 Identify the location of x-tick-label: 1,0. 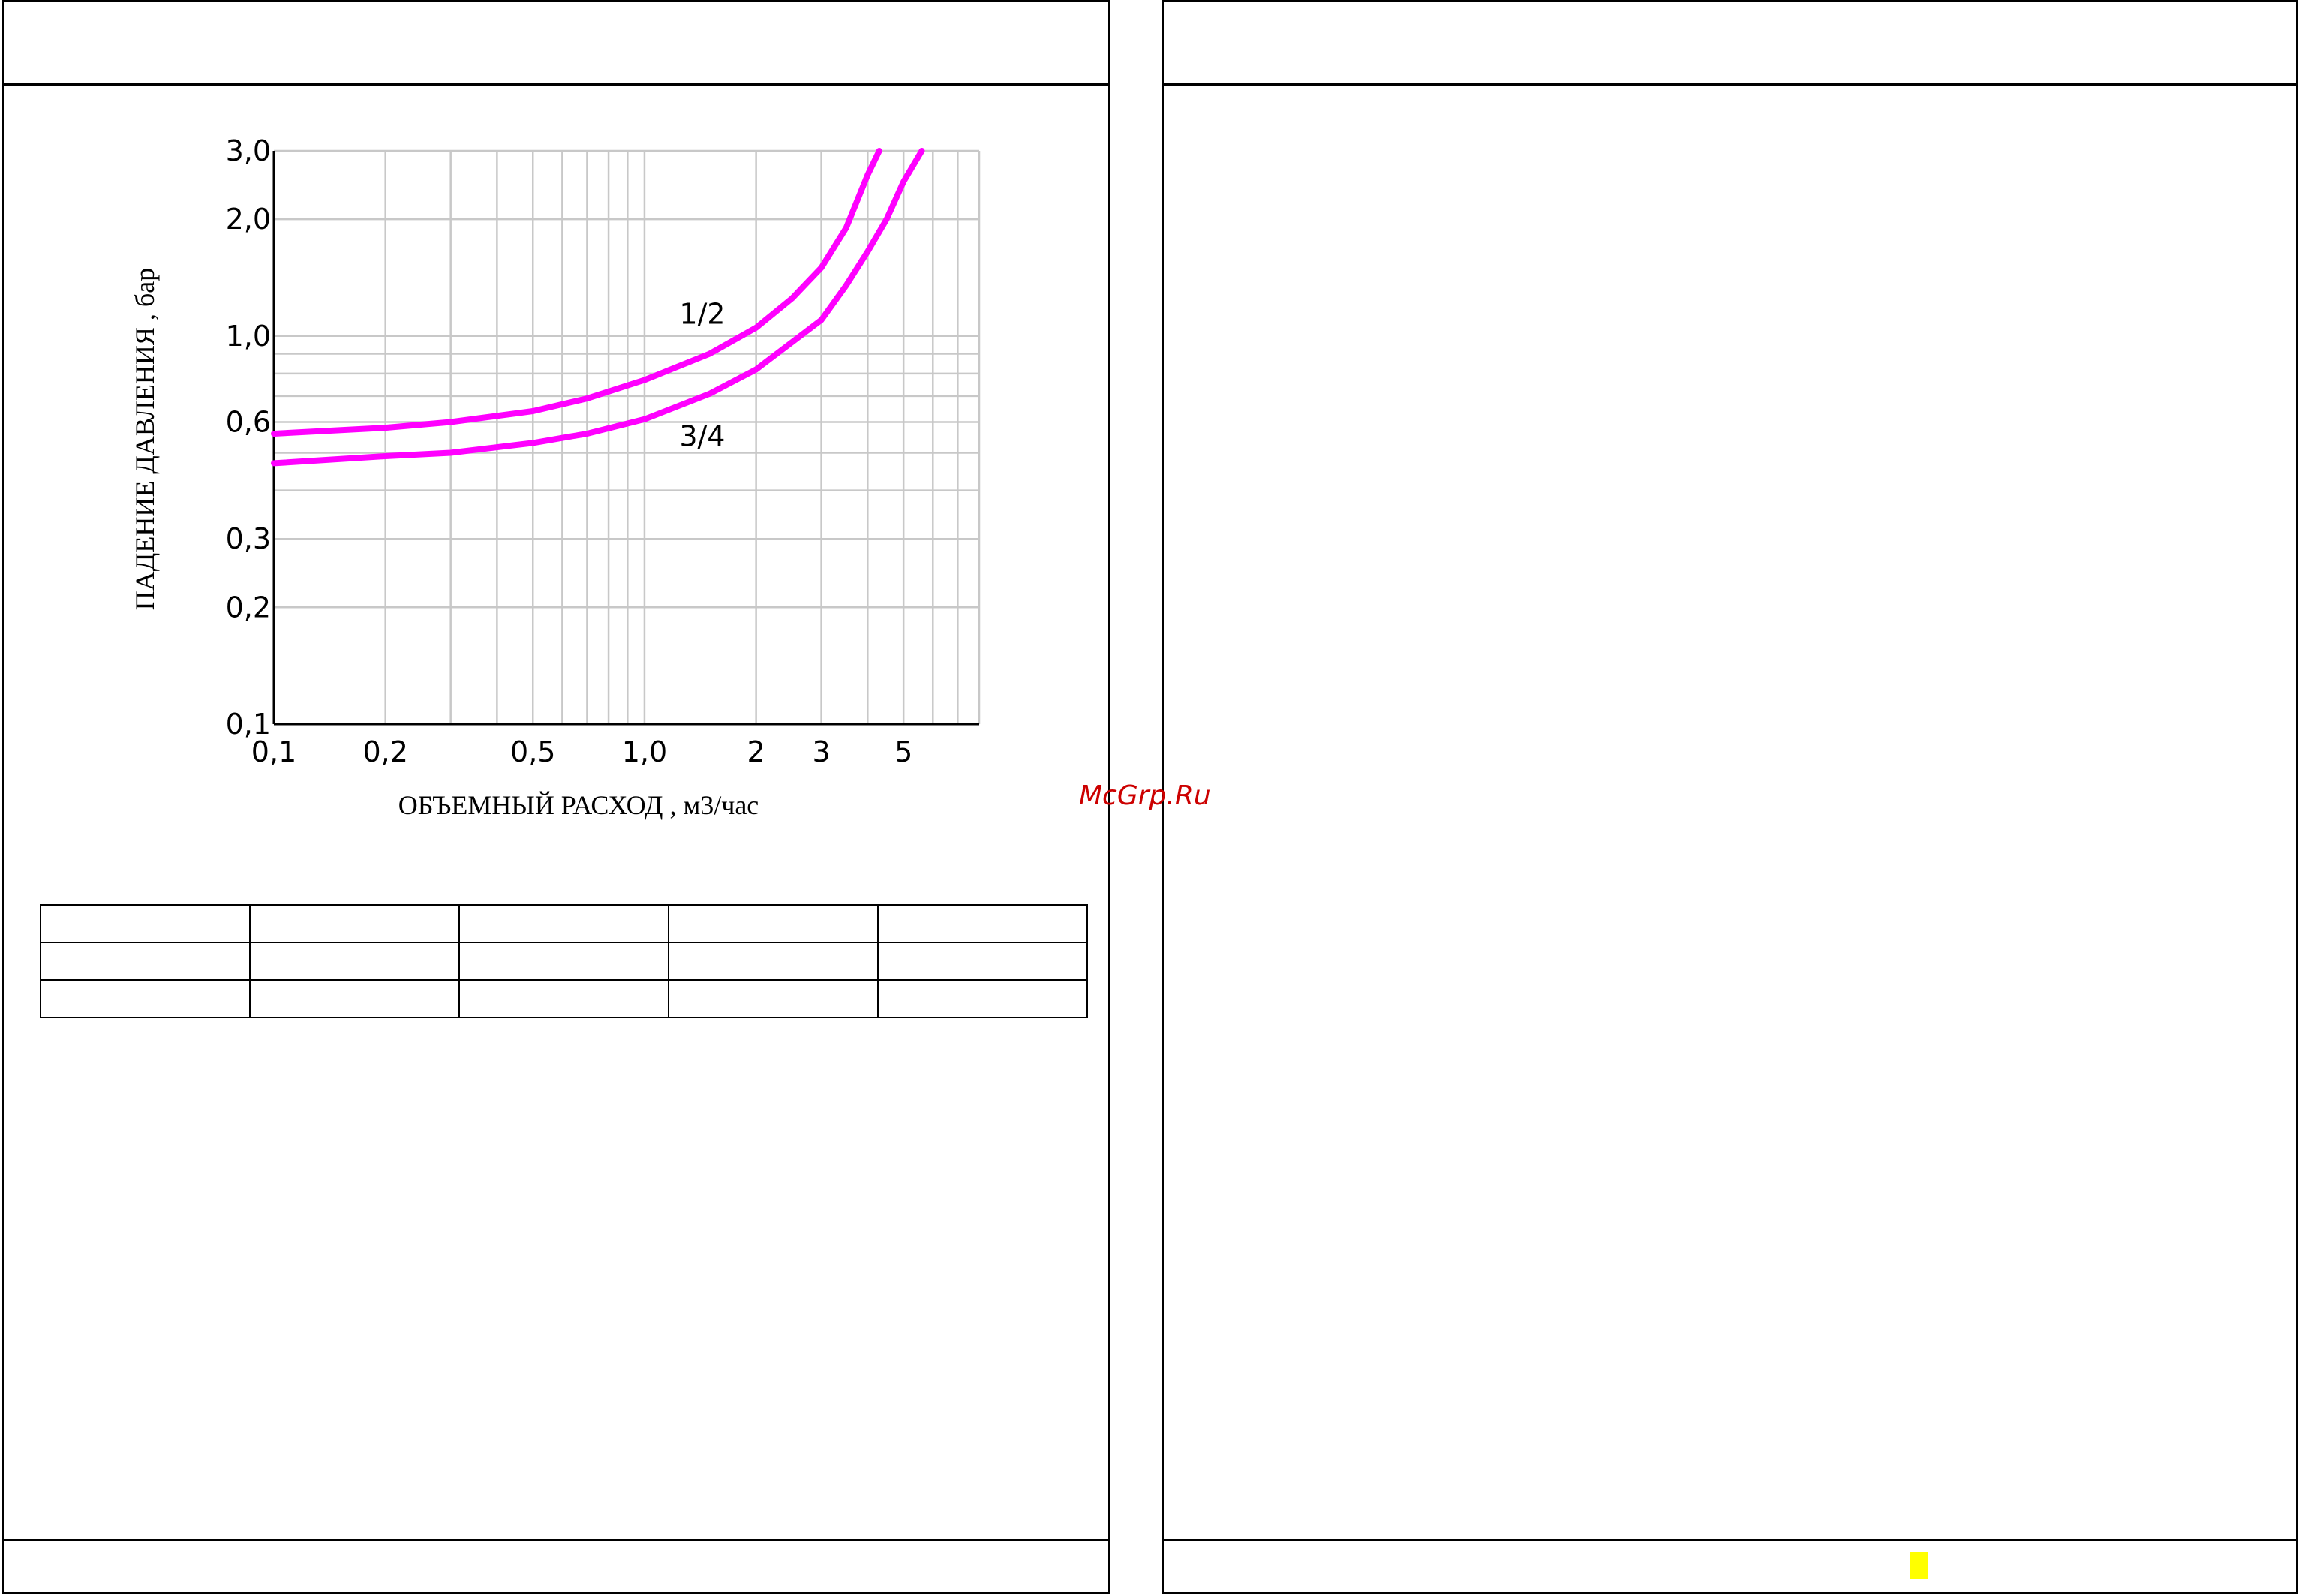
(644, 751).